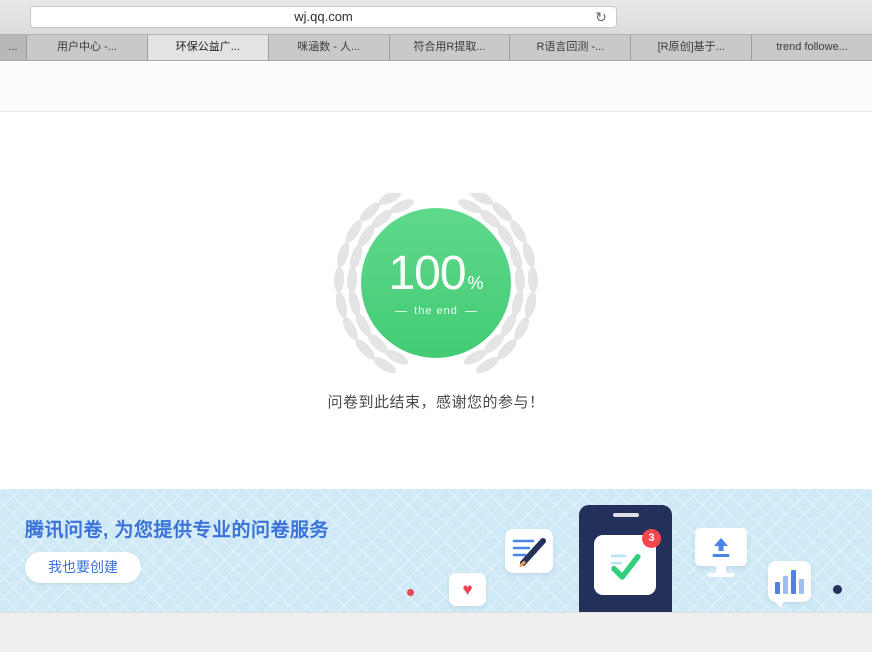 The height and width of the screenshot is (652, 872). I want to click on decor-dot-navy, so click(837, 589).